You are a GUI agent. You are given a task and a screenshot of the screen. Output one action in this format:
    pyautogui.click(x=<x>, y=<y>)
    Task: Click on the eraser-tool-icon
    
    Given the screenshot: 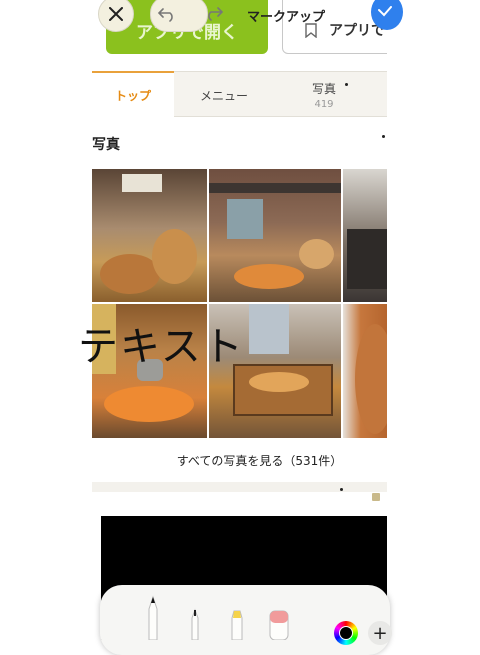 What is the action you would take?
    pyautogui.click(x=279, y=624)
    